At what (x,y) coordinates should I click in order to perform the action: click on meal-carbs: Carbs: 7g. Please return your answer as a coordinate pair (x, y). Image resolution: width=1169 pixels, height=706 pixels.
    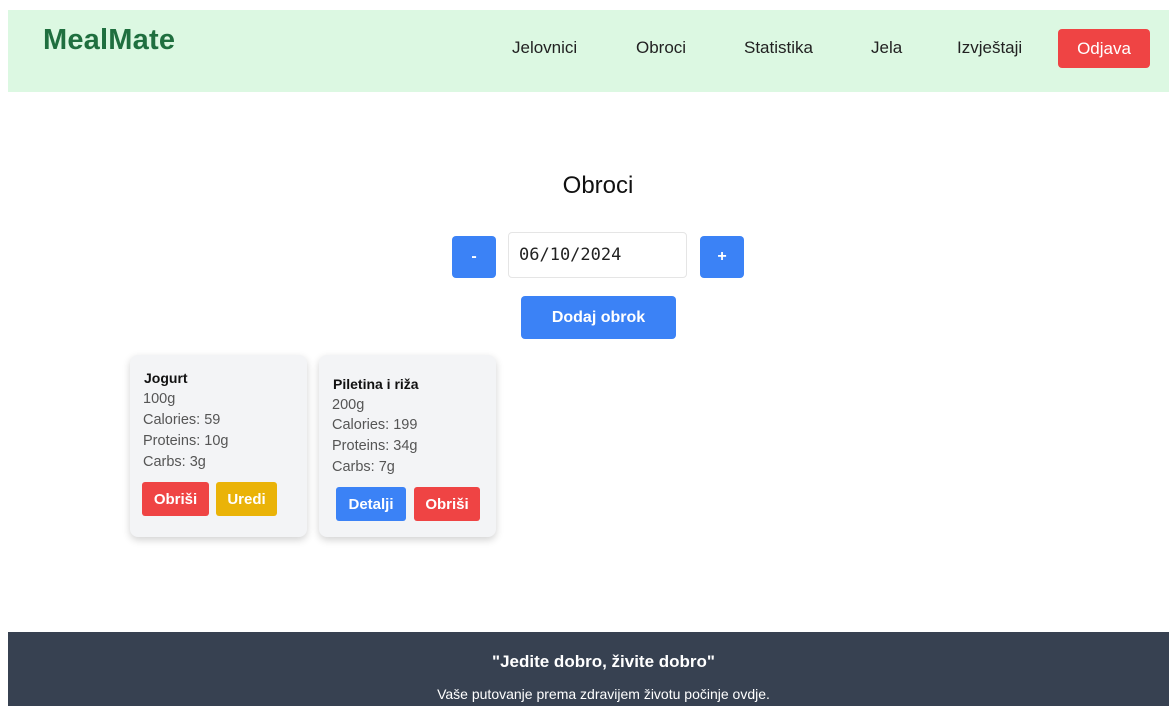
    Looking at the image, I should click on (363, 467).